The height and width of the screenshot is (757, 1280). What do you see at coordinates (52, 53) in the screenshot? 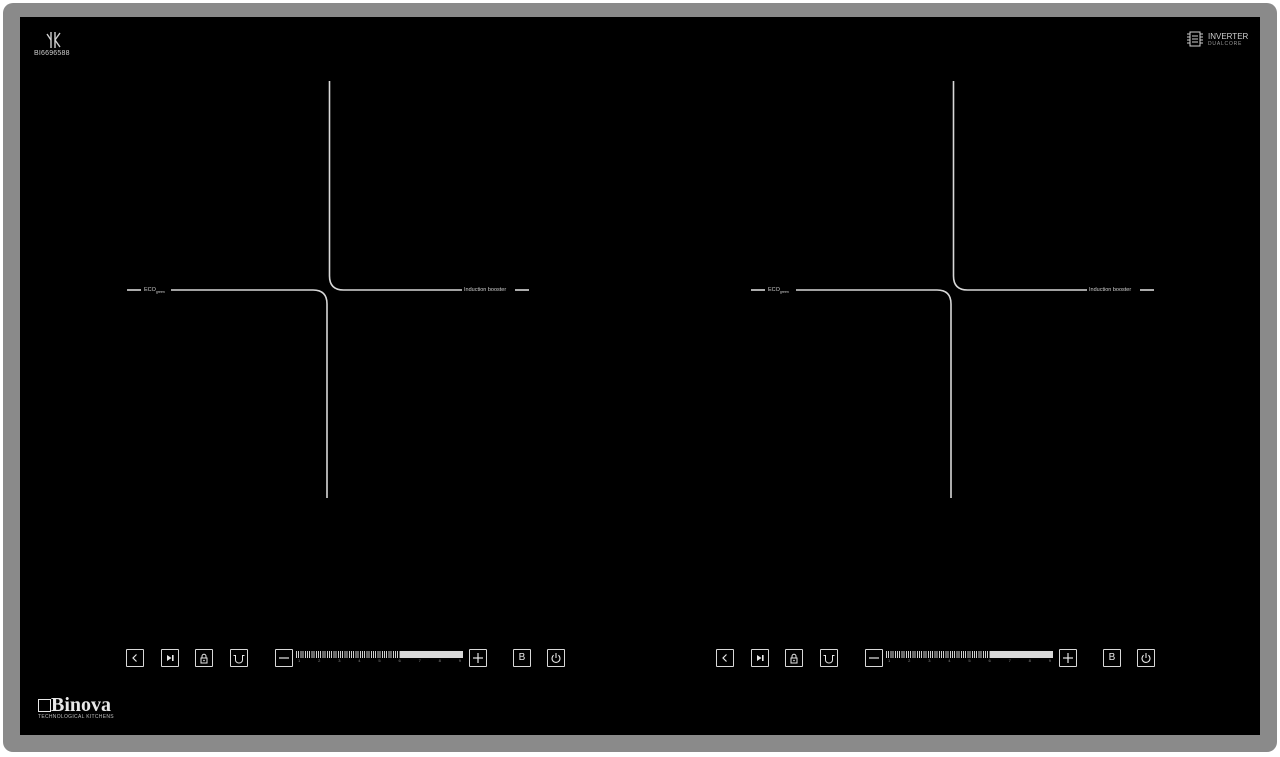
I see `model-number: BI6696588` at bounding box center [52, 53].